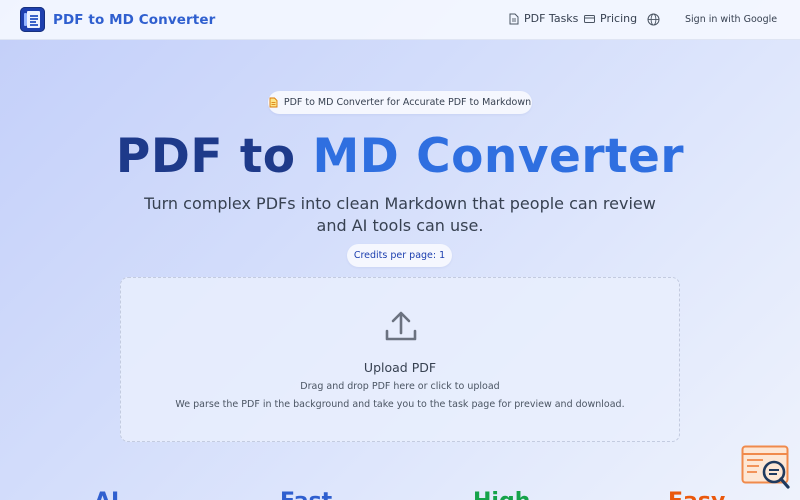 The image size is (800, 500). I want to click on brand-link: PDF to MD Converter, so click(117, 19).